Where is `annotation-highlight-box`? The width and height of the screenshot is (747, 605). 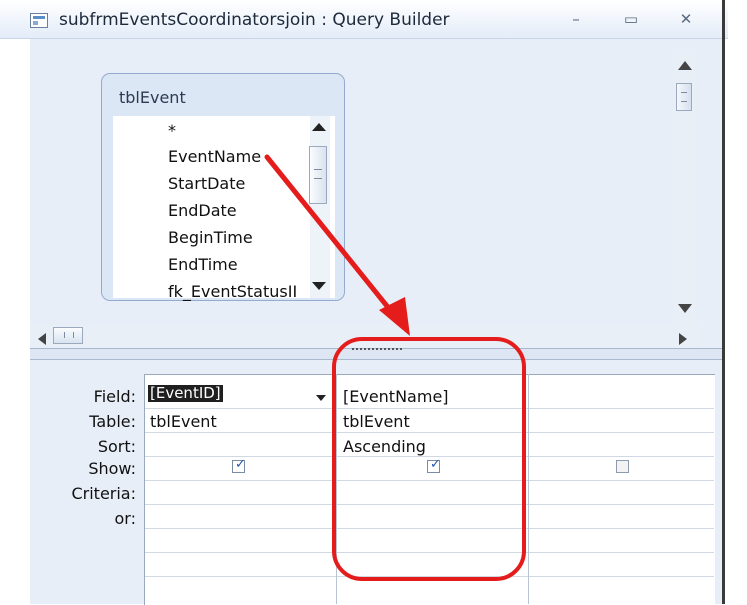
annotation-highlight-box is located at coordinates (429, 459).